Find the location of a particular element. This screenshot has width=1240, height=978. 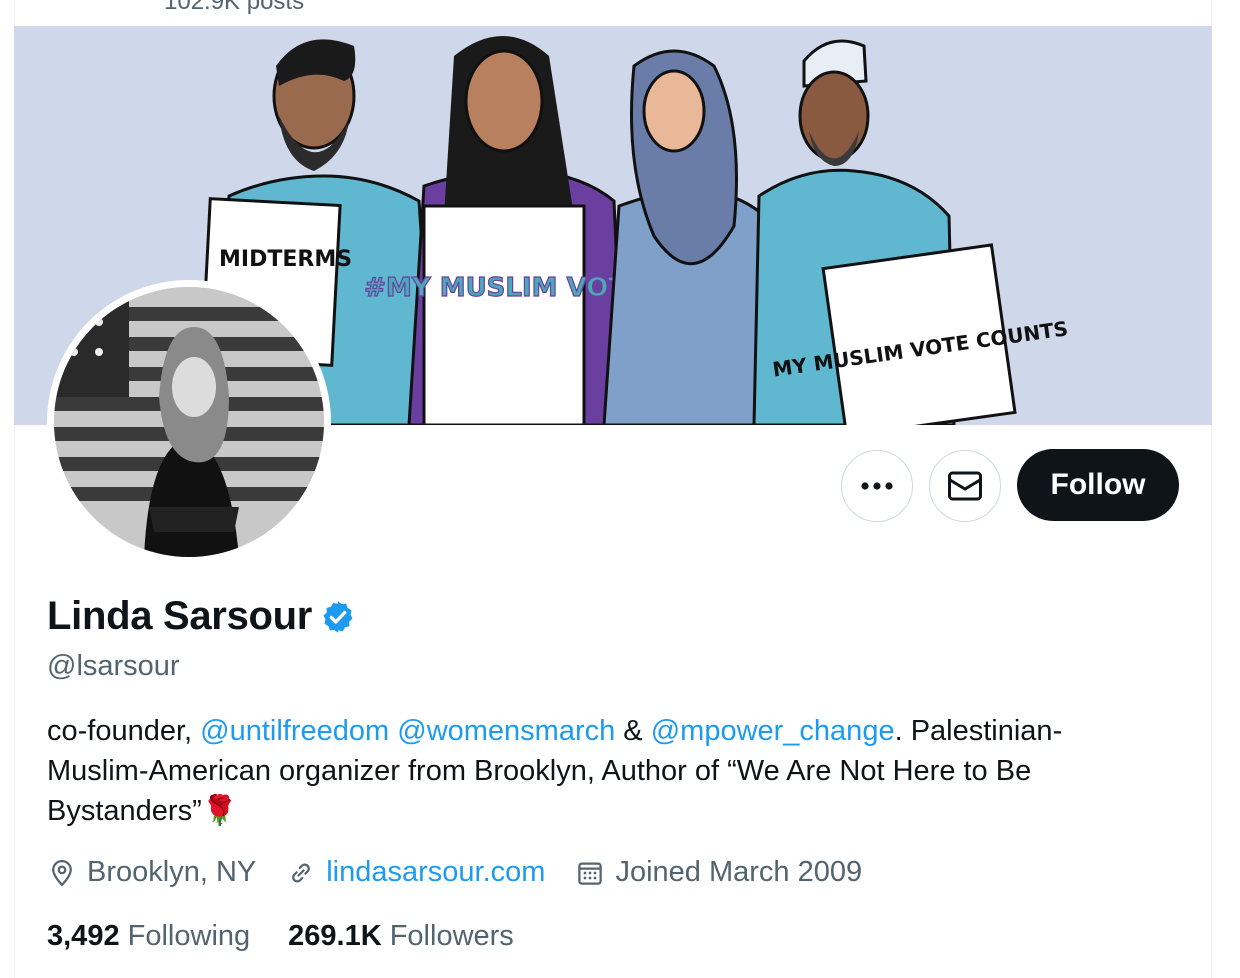

following-label: Following is located at coordinates (189, 936).